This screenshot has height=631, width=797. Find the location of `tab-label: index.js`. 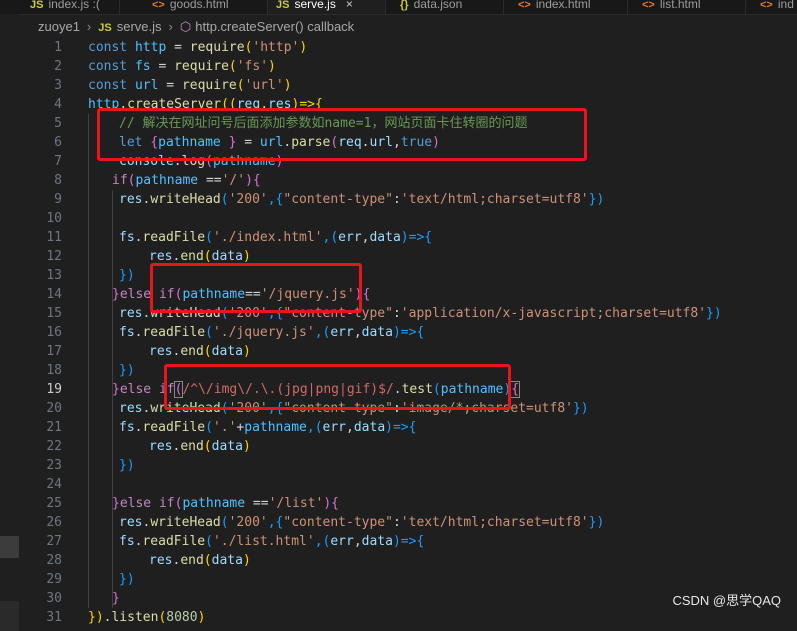

tab-label: index.js is located at coordinates (69, 5).